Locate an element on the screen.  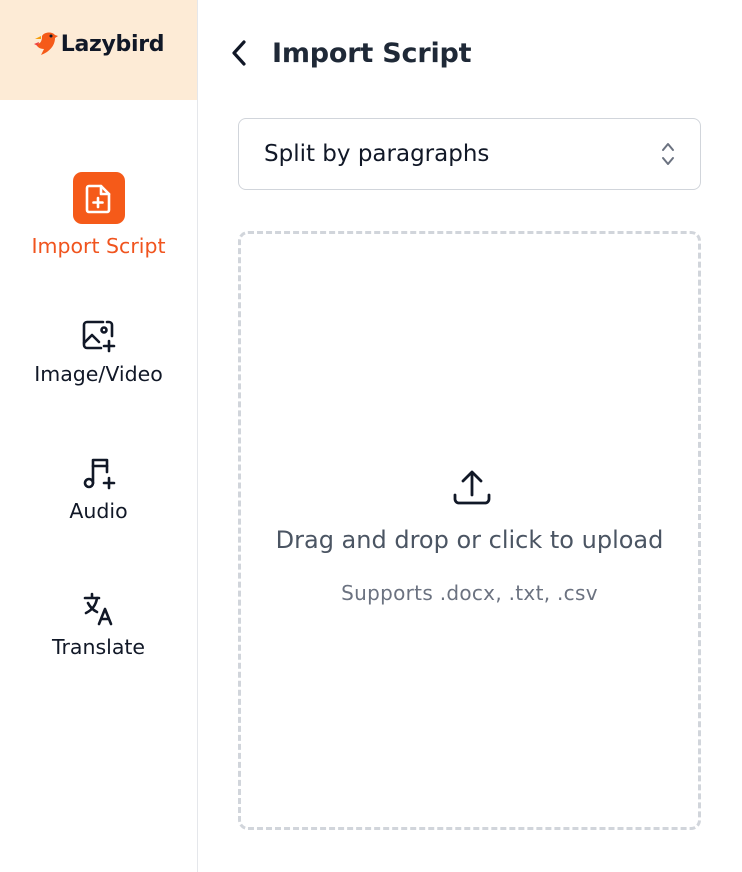
brand-name: Lazybird is located at coordinates (112, 44).